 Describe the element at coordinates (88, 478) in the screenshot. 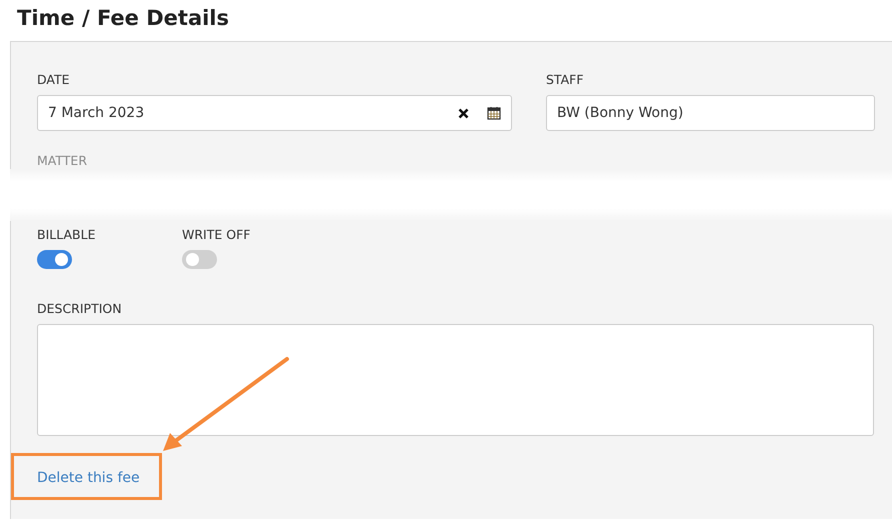

I see `delete-link: Delete this fee` at that location.